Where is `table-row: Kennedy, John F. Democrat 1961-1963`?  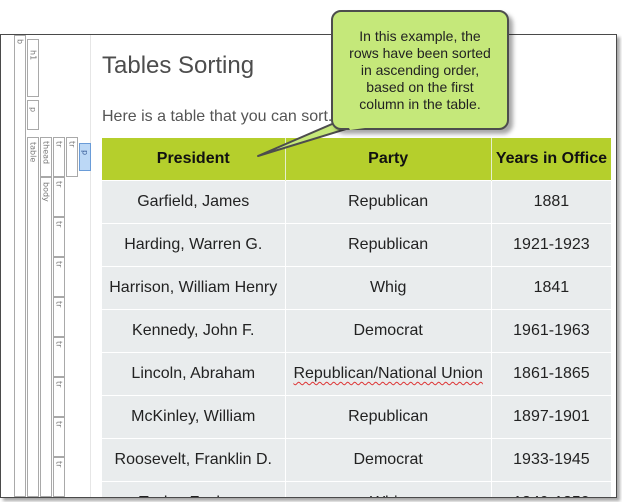
table-row: Kennedy, John F. Democrat 1961-1963 is located at coordinates (356, 331).